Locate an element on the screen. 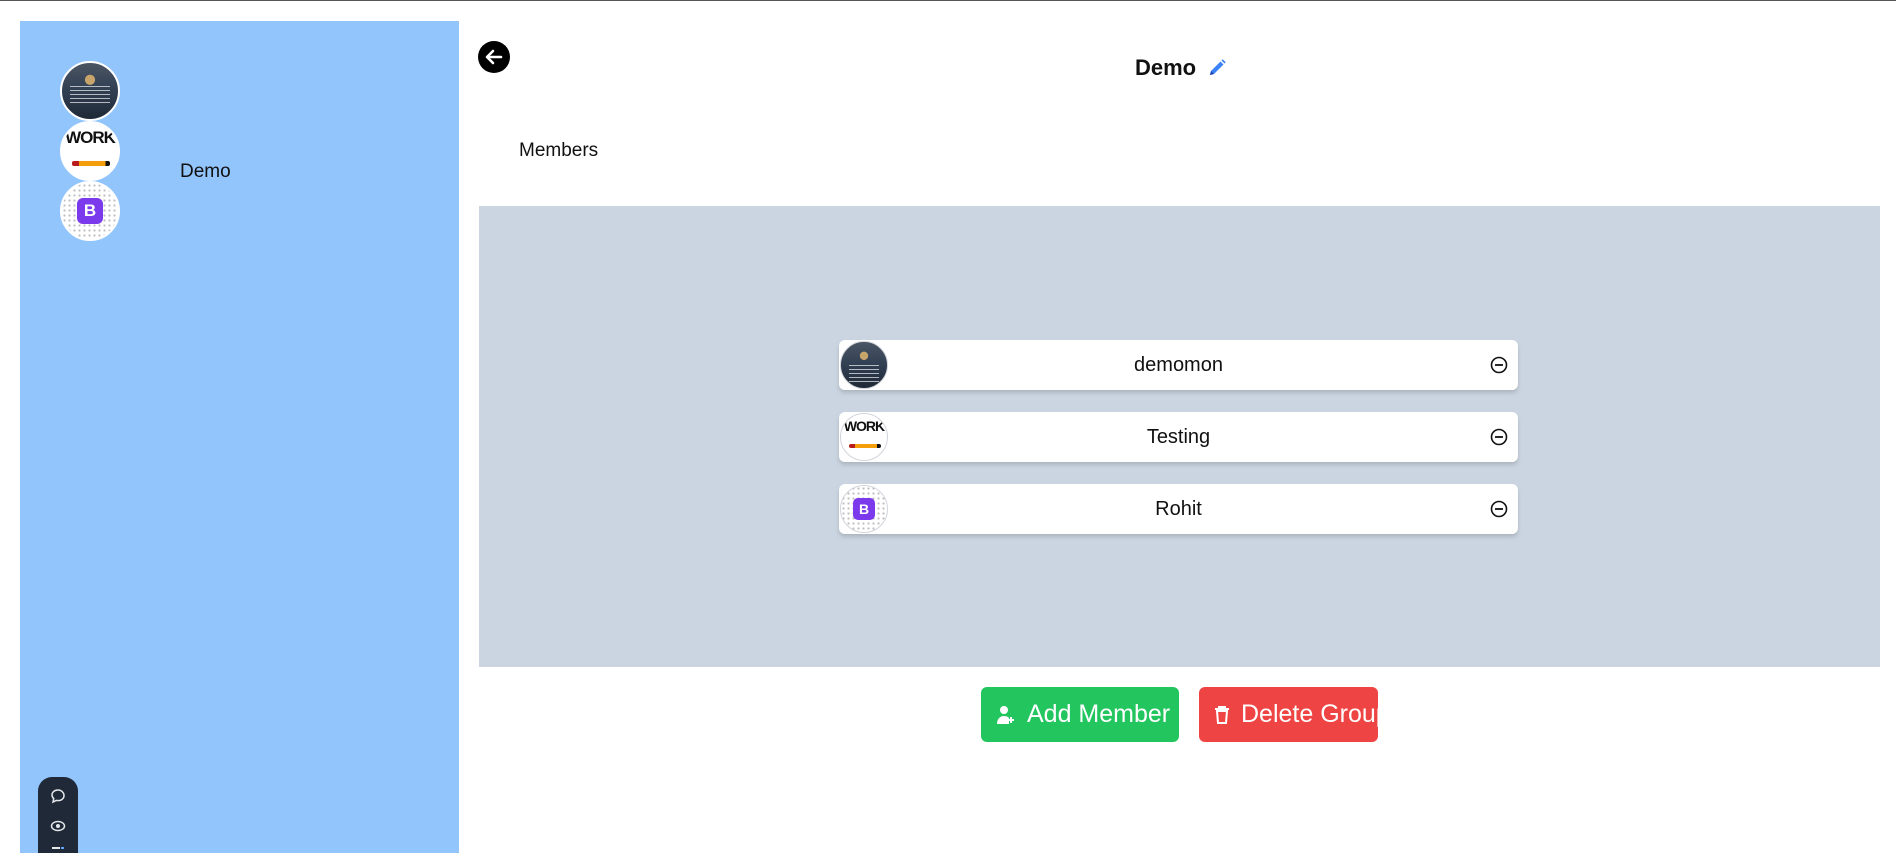 The width and height of the screenshot is (1896, 861). add-member-label: Add Member is located at coordinates (1099, 714).